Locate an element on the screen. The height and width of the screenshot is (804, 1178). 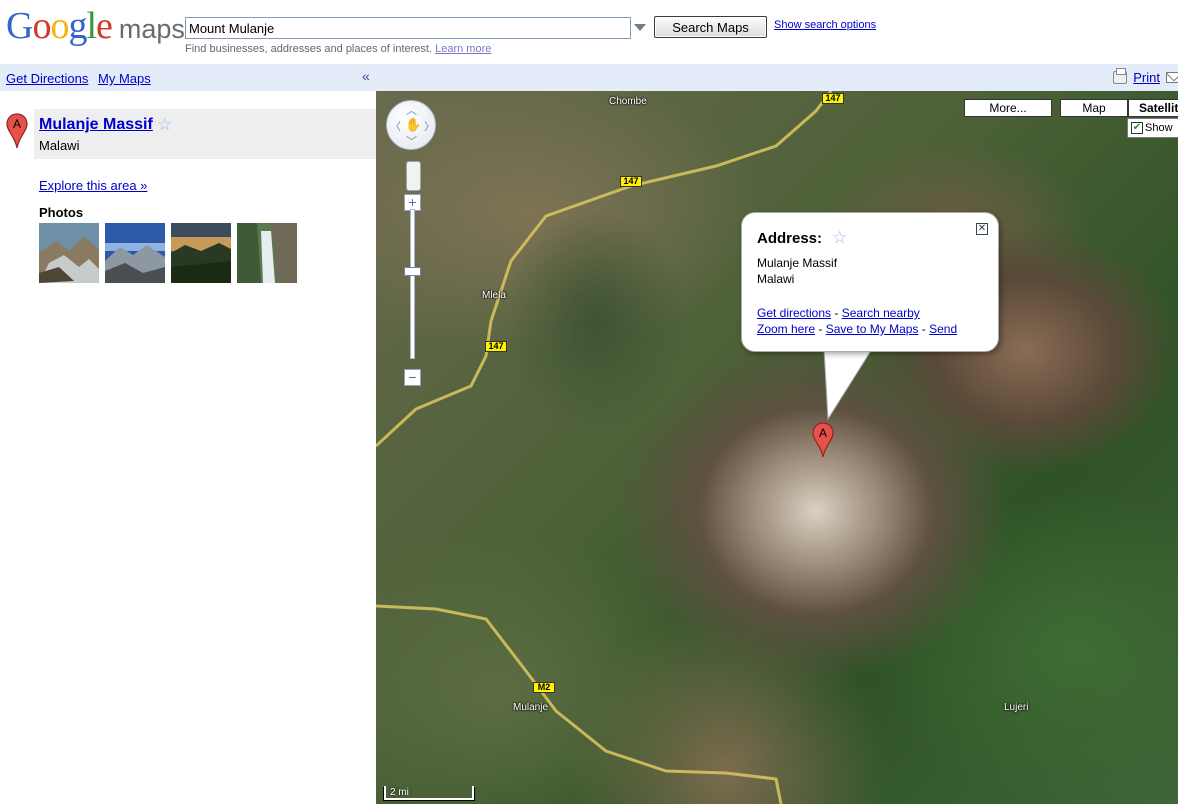
map-marker-icon: A is located at coordinates (823, 440).